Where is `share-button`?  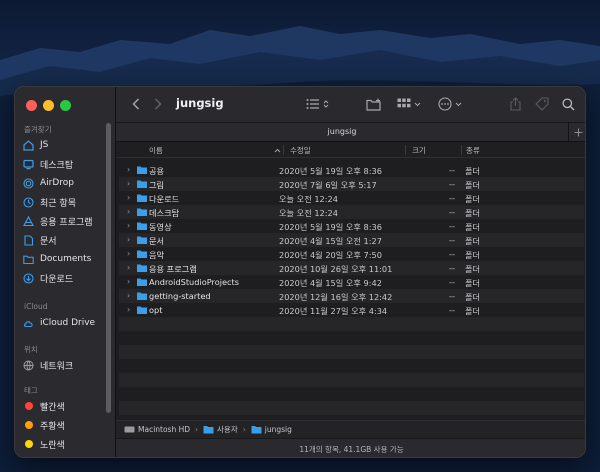 share-button is located at coordinates (515, 104).